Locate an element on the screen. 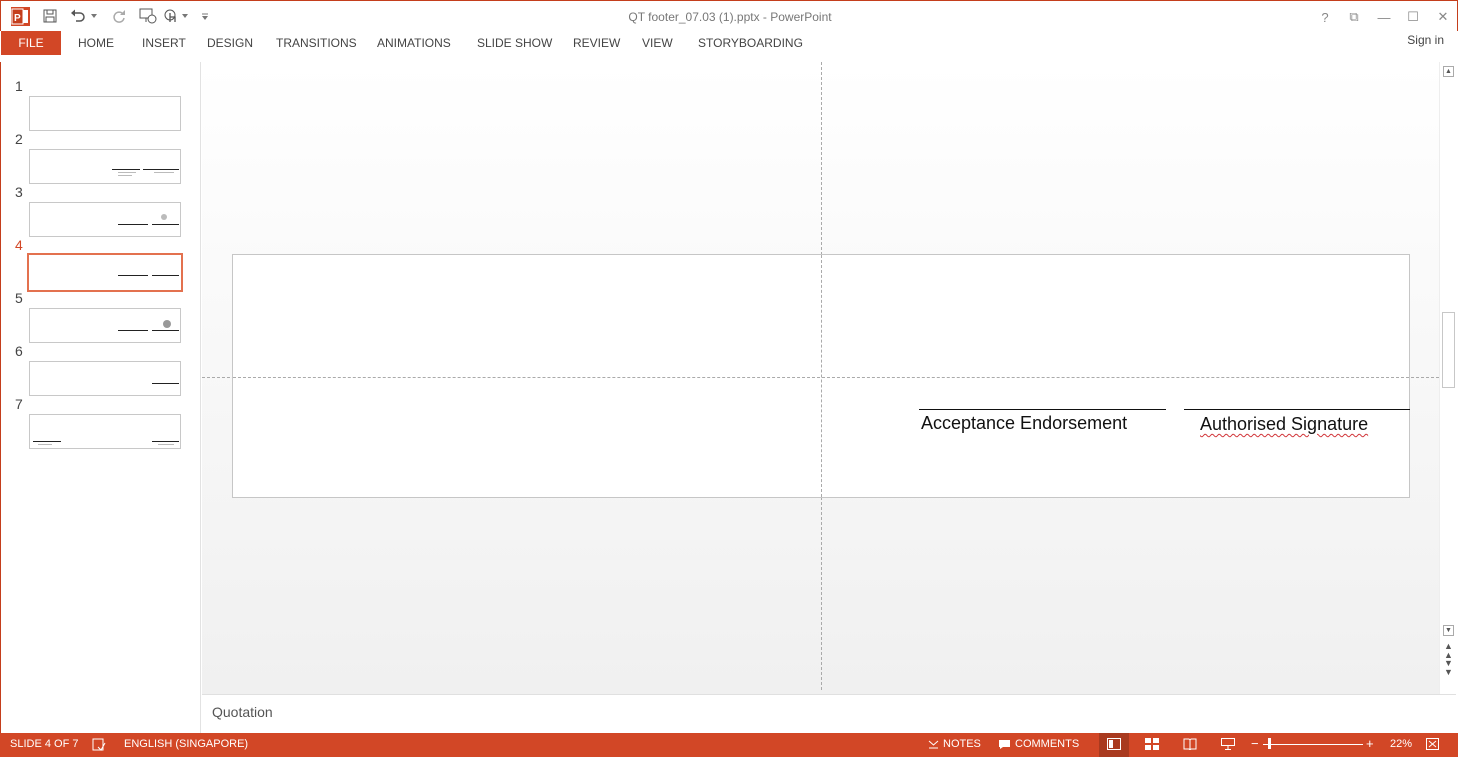 The width and height of the screenshot is (1458, 757). slide-number: 6 is located at coordinates (19, 351).